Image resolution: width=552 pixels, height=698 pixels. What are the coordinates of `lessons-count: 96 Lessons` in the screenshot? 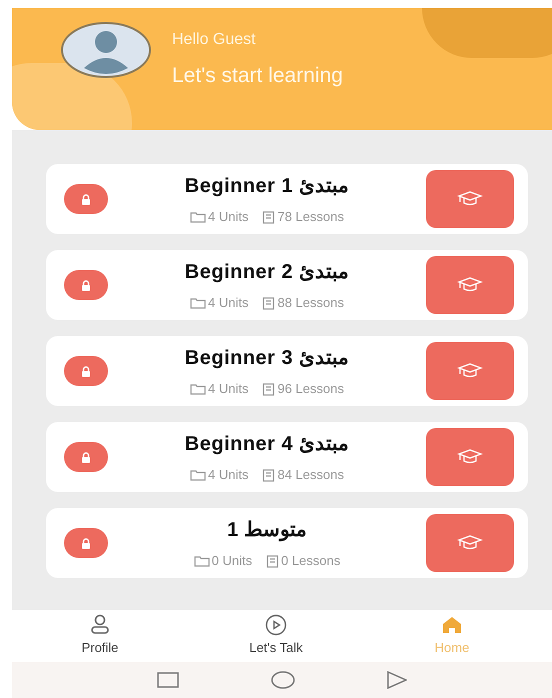 It's located at (310, 389).